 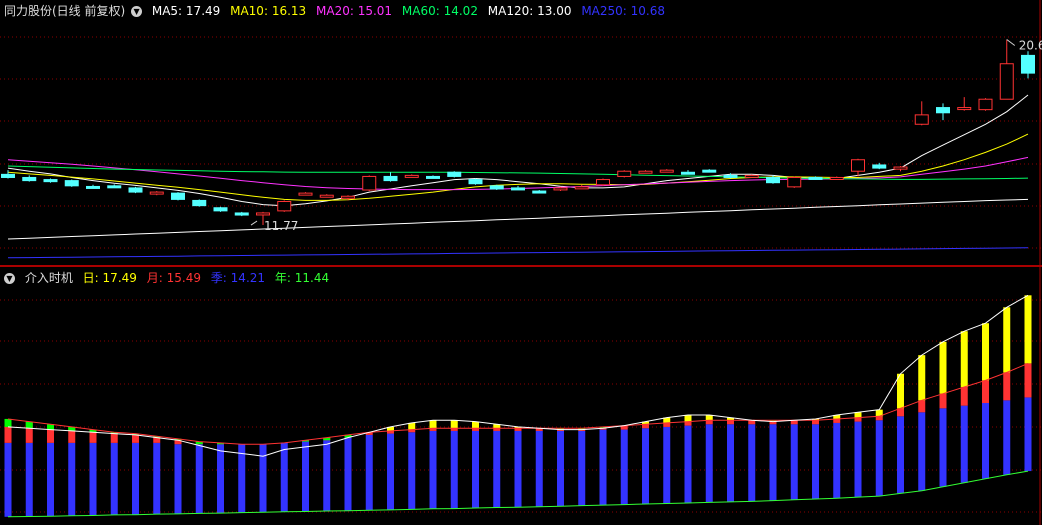 I want to click on high-pointer, so click(x=1011, y=42).